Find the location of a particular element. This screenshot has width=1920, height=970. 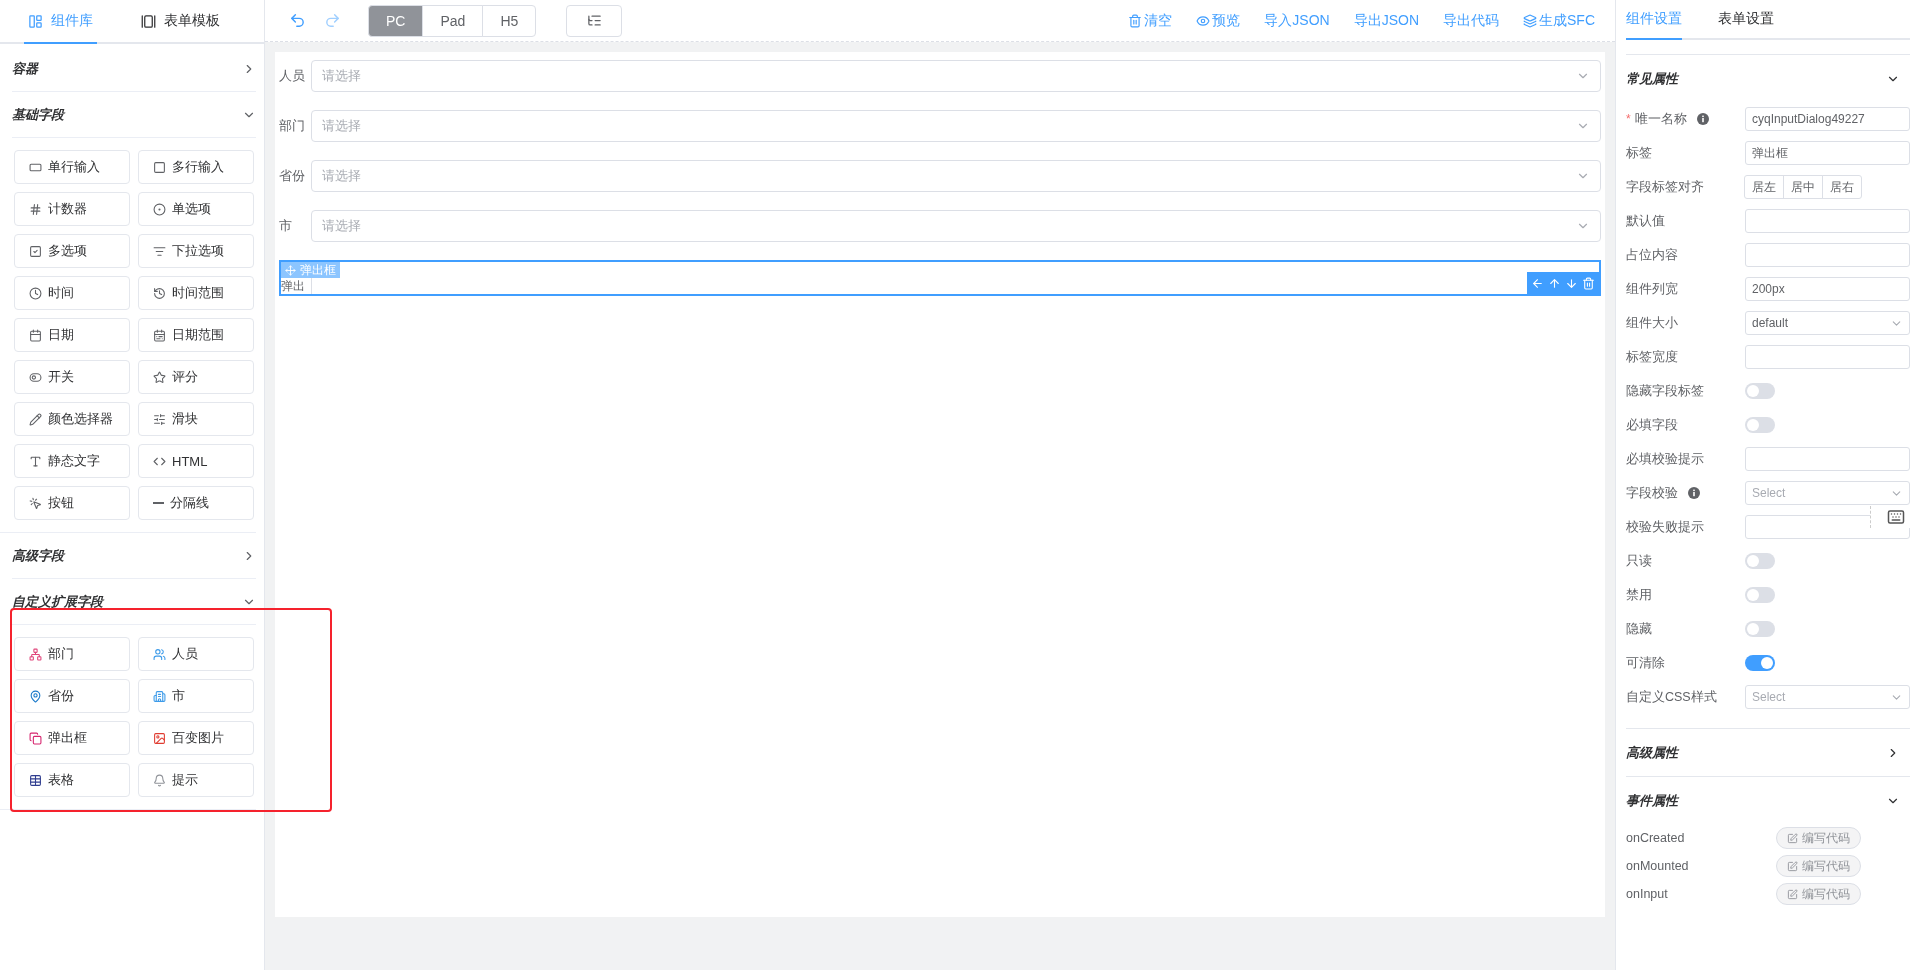

toggle-icon is located at coordinates (35, 377).